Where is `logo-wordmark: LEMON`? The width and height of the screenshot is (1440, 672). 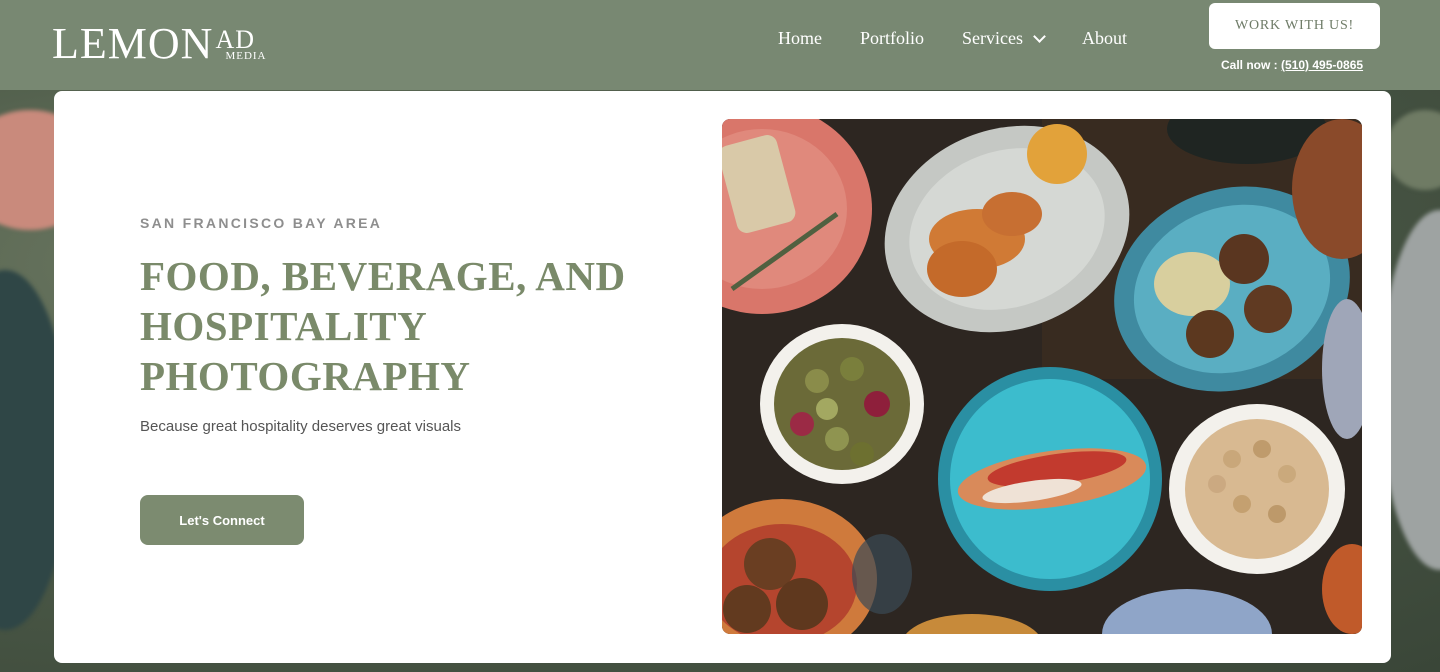
logo-wordmark: LEMON is located at coordinates (133, 43).